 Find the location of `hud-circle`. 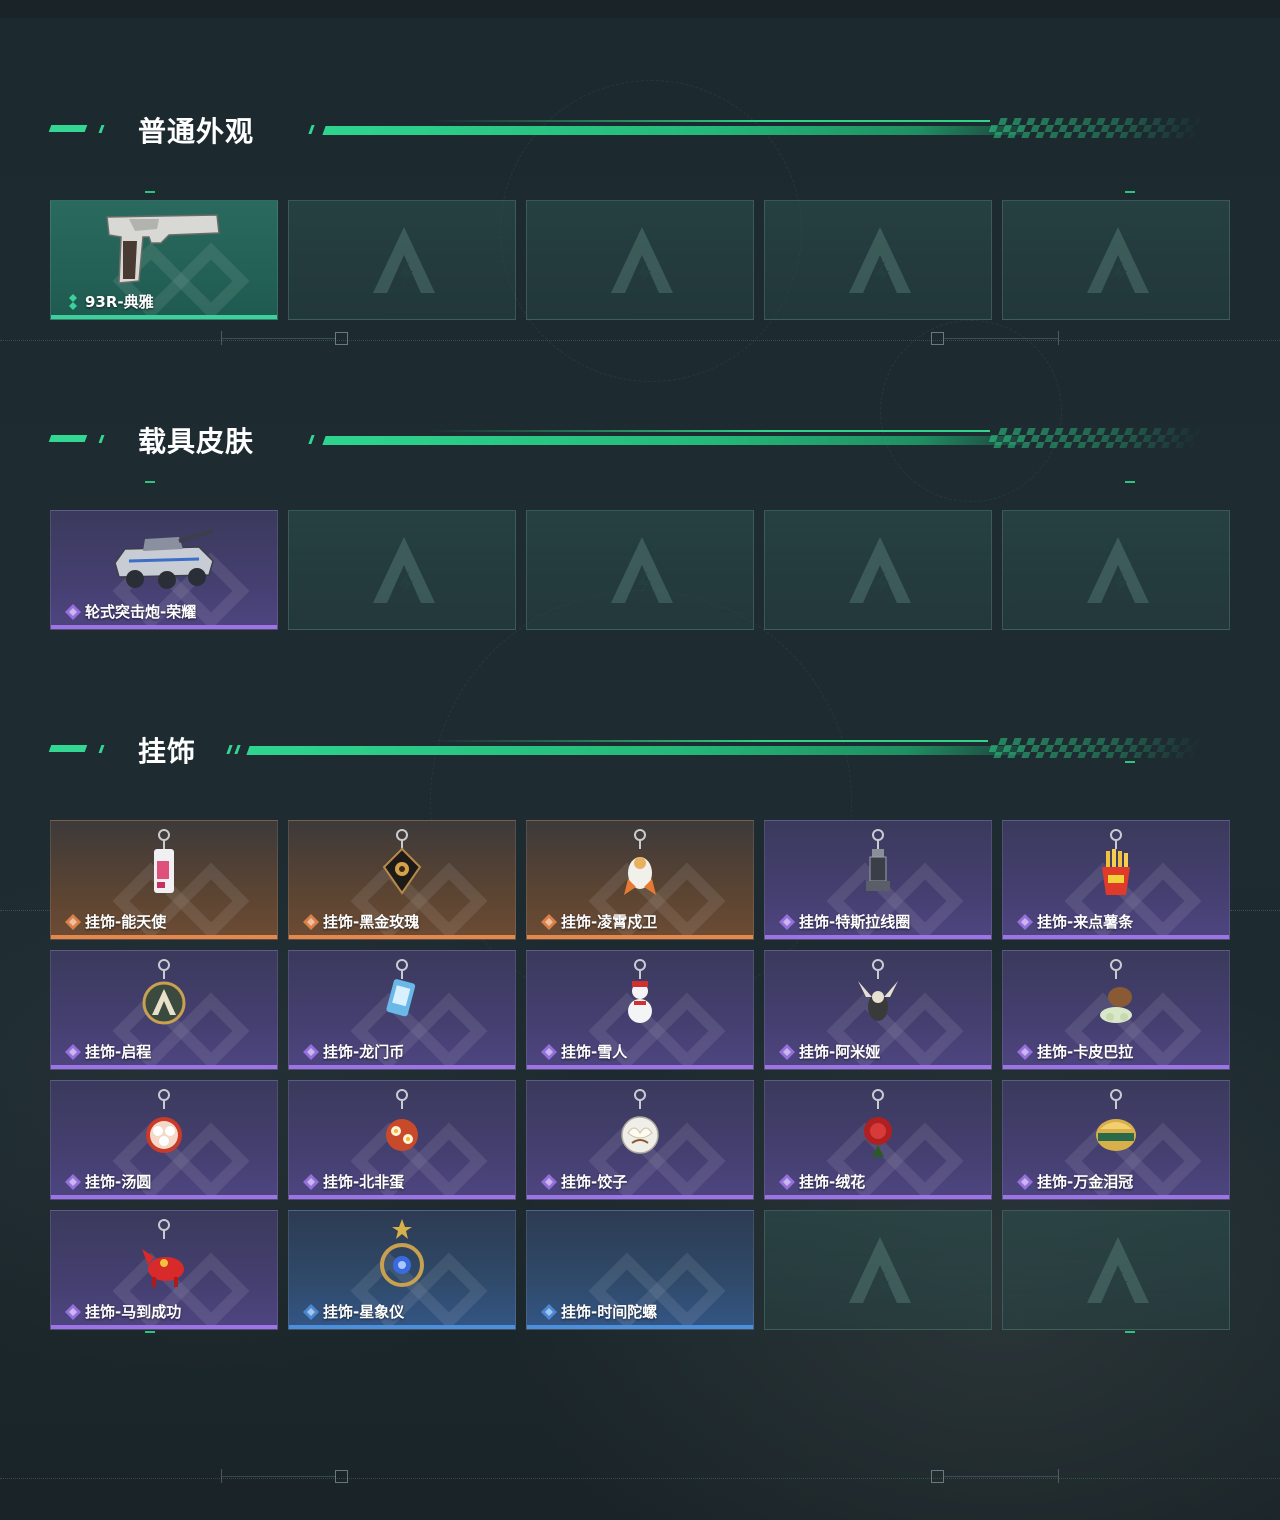

hud-circle is located at coordinates (971, 411).